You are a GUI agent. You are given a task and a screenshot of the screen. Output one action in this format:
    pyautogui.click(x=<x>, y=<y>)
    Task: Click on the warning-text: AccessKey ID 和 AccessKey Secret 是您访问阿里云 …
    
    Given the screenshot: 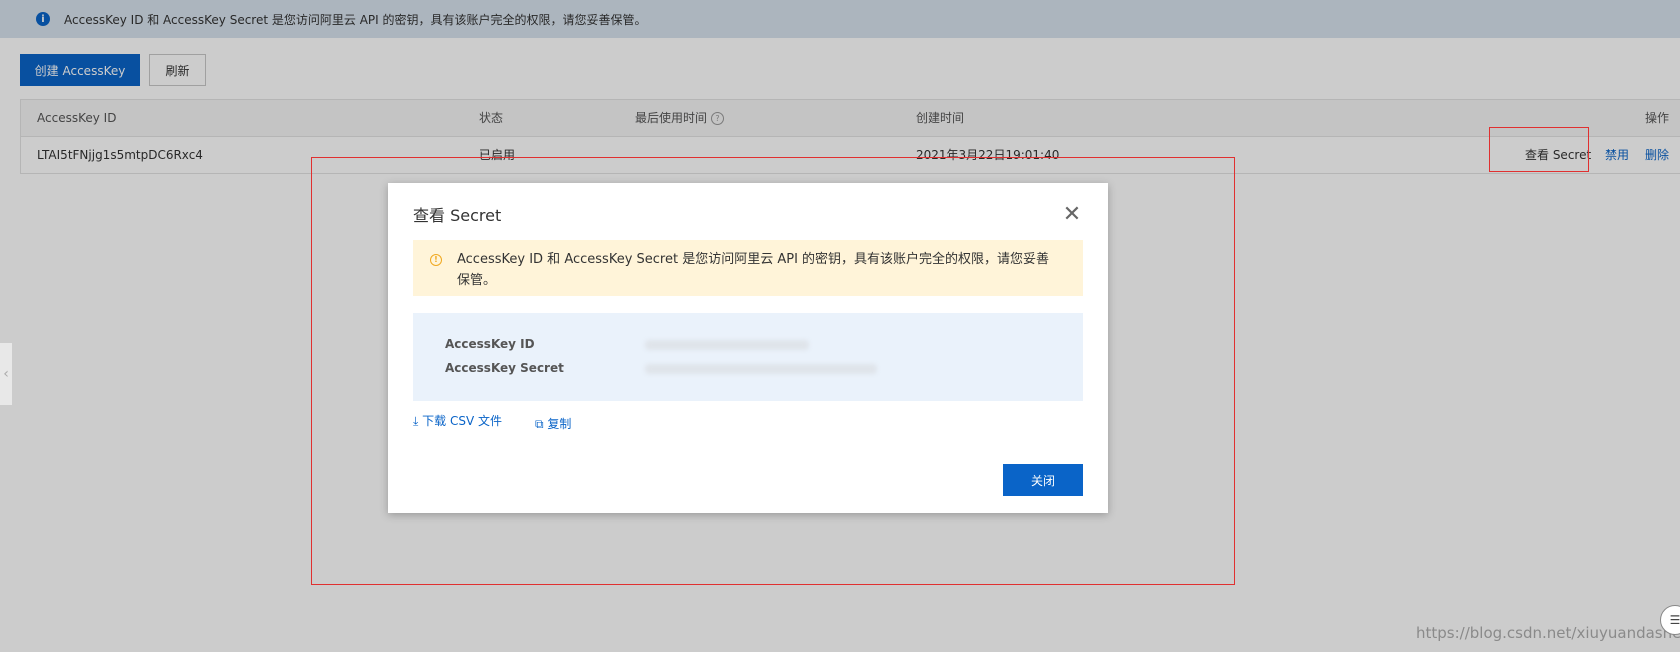 What is the action you would take?
    pyautogui.click(x=753, y=270)
    